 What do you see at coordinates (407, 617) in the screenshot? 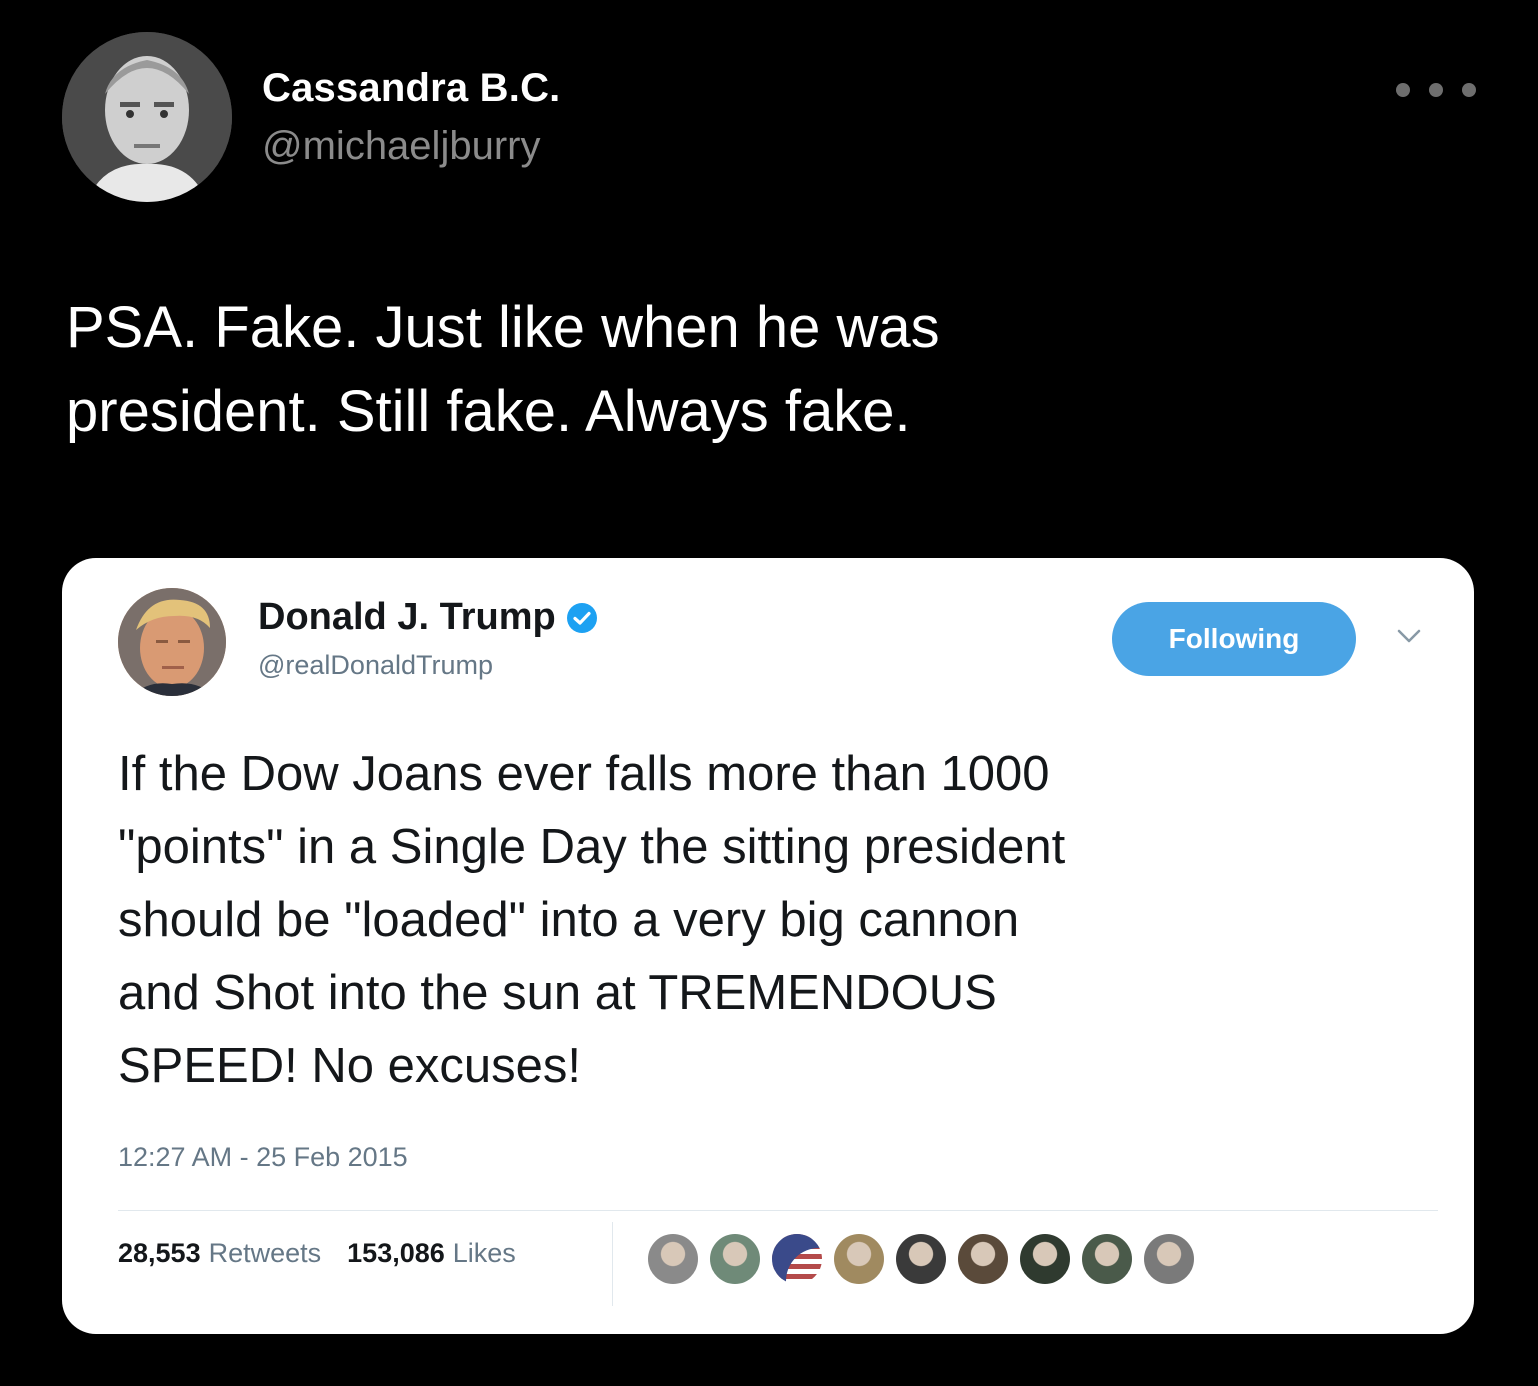
I see `embedded-display-name: Donald J. Trump` at bounding box center [407, 617].